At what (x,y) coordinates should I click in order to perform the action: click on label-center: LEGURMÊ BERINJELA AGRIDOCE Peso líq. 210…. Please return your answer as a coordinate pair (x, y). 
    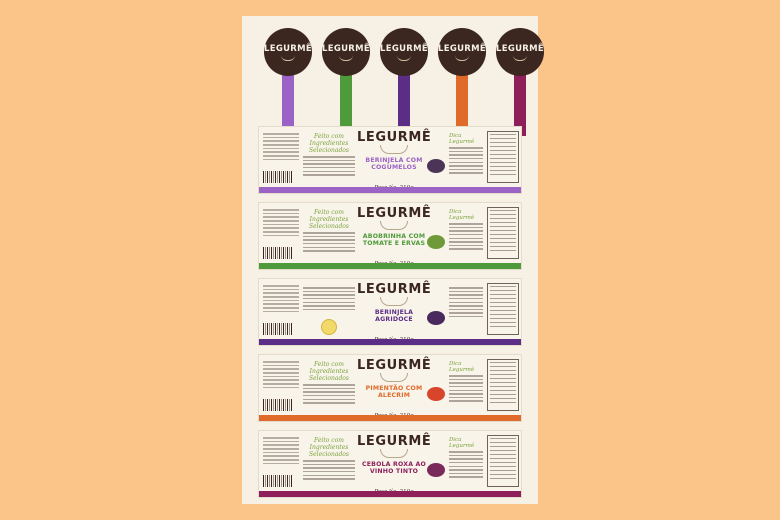
    Looking at the image, I should click on (394, 313).